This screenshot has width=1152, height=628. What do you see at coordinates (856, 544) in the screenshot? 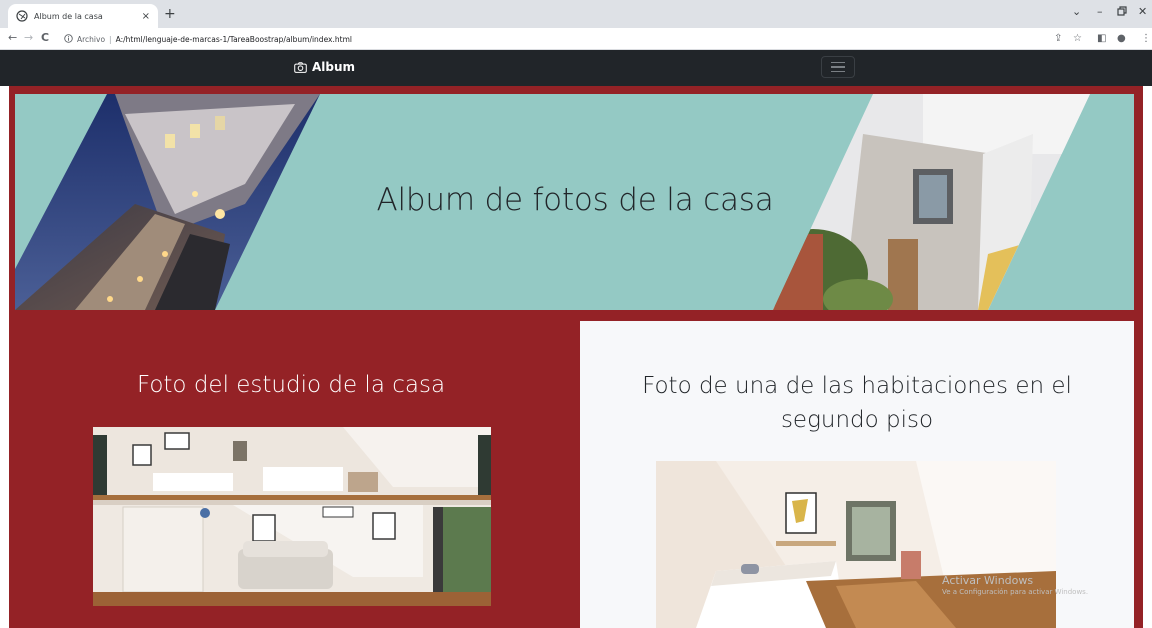
I see `bedroom-photo` at bounding box center [856, 544].